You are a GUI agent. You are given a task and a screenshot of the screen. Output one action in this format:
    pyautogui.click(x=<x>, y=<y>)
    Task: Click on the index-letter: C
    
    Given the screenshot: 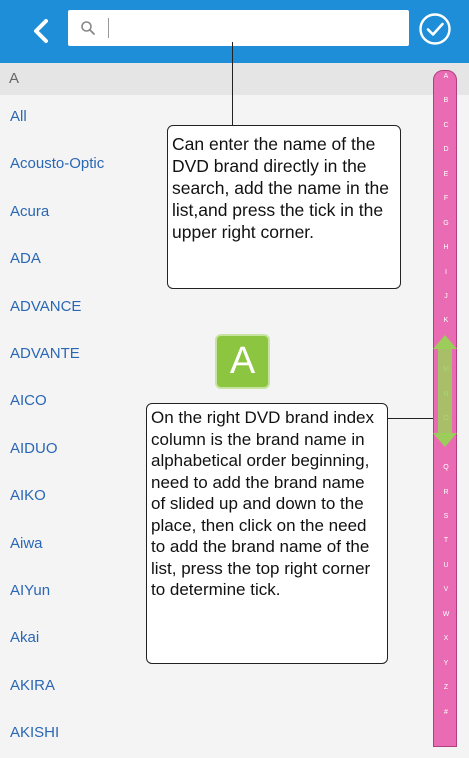 What is the action you would take?
    pyautogui.click(x=446, y=125)
    